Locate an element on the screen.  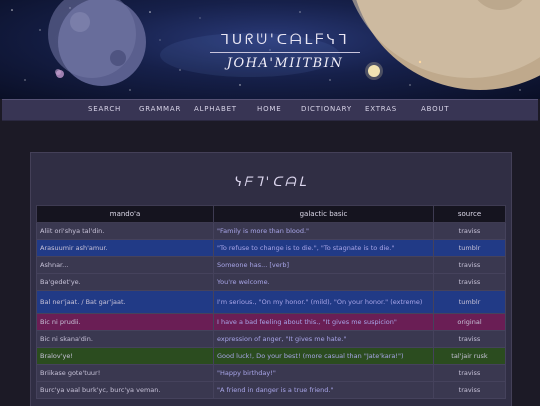
cell-mando: Bal ner'jaat. / Bat gar'jaat. is located at coordinates (125, 302).